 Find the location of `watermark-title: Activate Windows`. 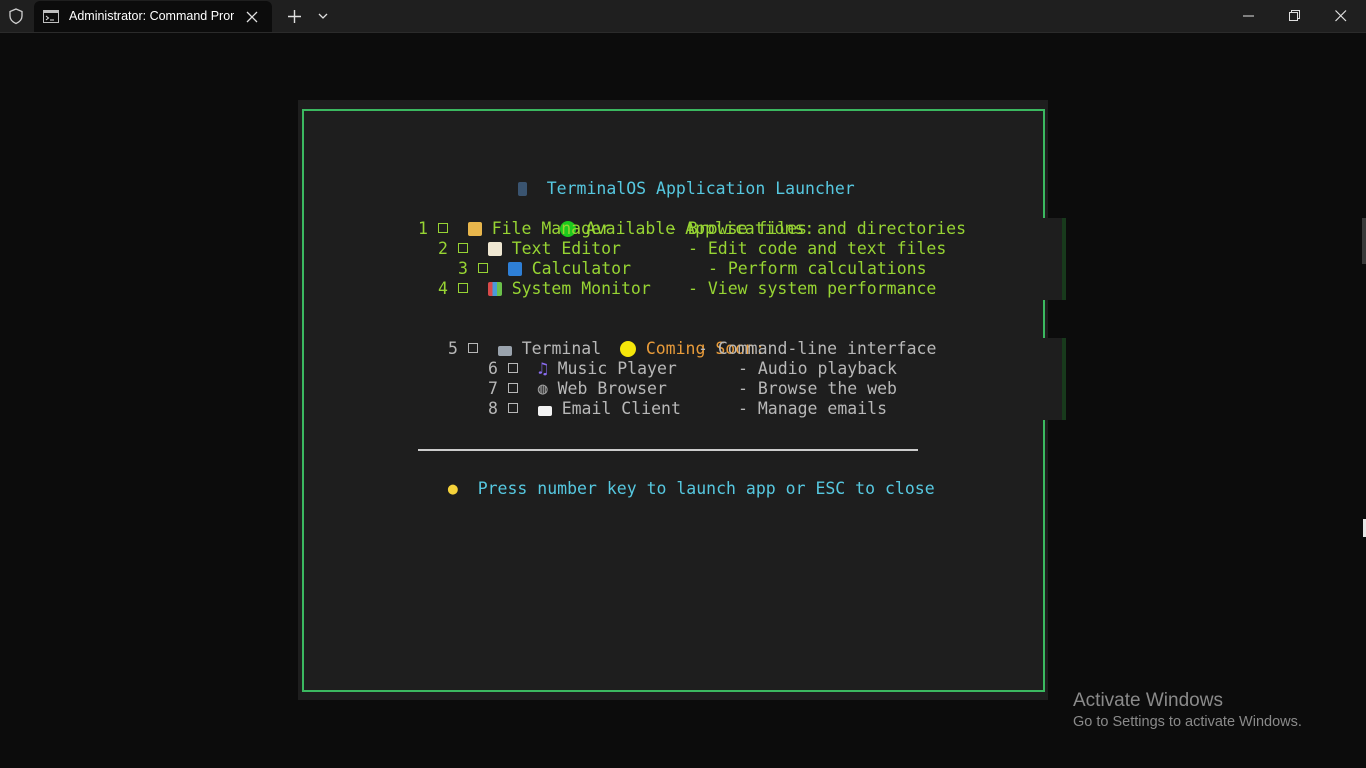

watermark-title: Activate Windows is located at coordinates (1148, 700).